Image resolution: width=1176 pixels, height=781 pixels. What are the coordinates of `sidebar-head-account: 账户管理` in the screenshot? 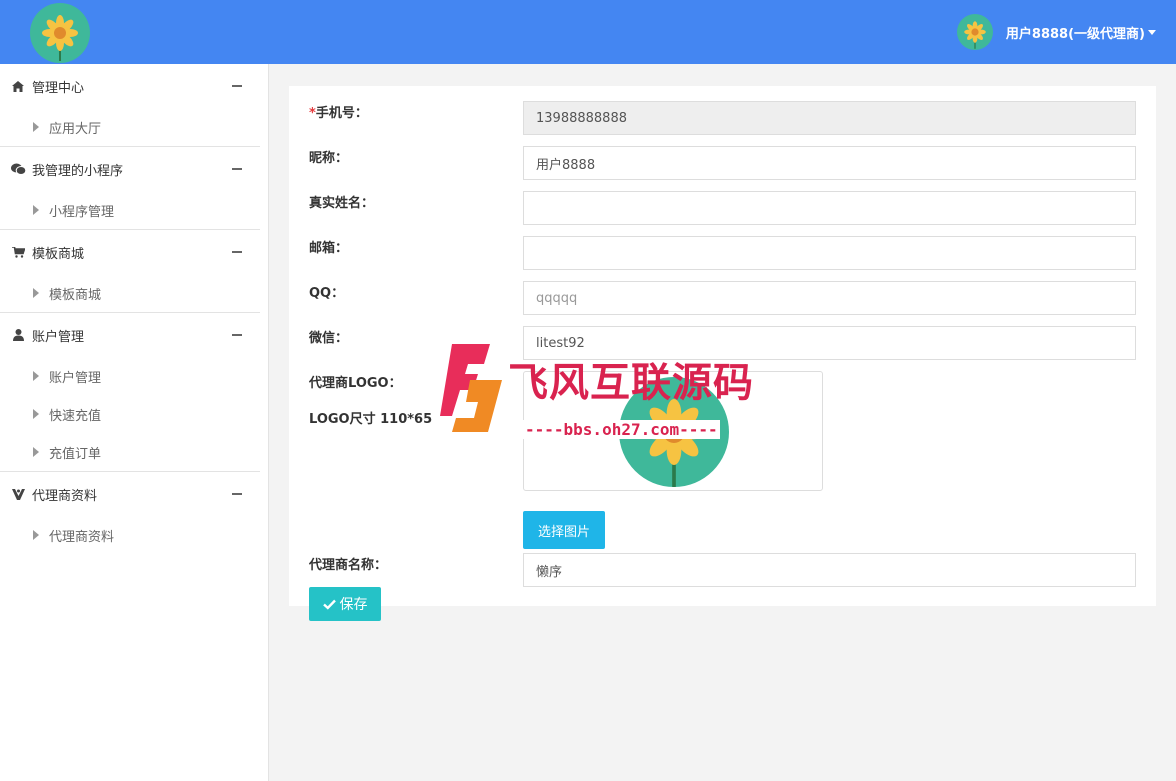 It's located at (130, 335).